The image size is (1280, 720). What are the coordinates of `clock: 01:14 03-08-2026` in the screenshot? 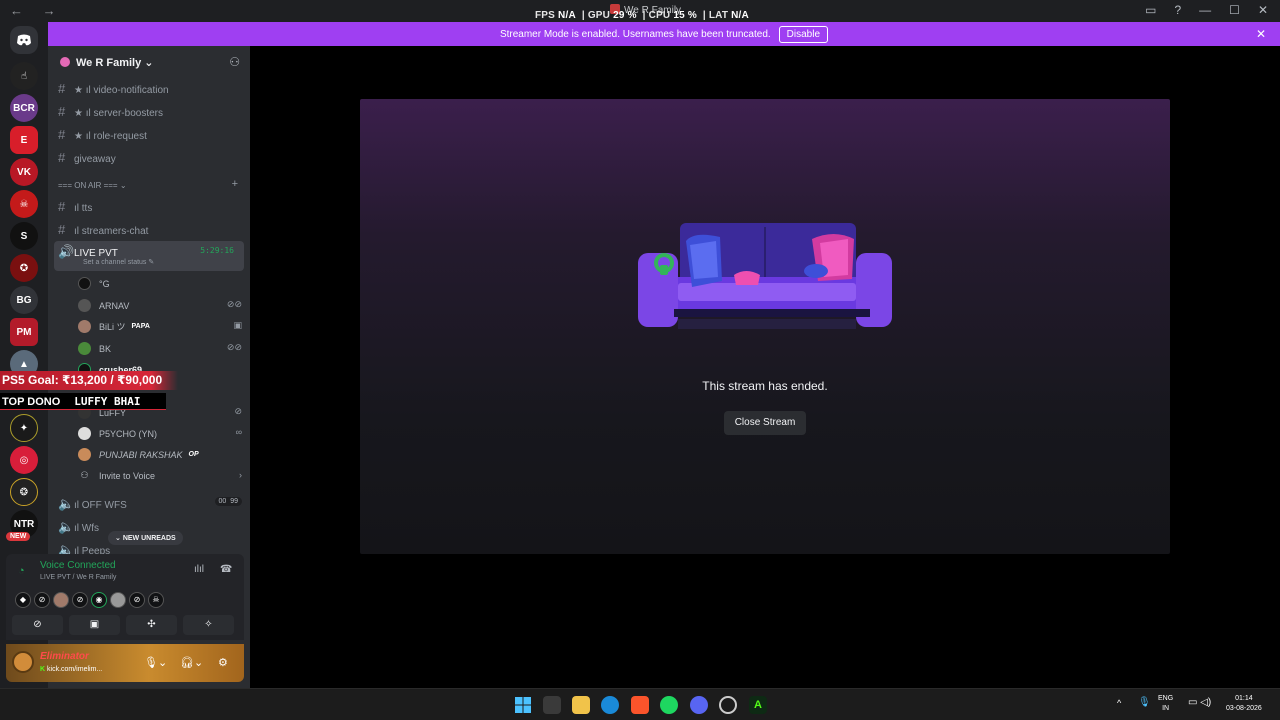 It's located at (1244, 704).